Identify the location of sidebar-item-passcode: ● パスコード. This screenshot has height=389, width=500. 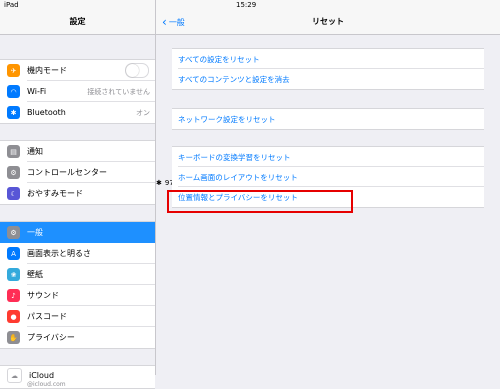
(77, 316).